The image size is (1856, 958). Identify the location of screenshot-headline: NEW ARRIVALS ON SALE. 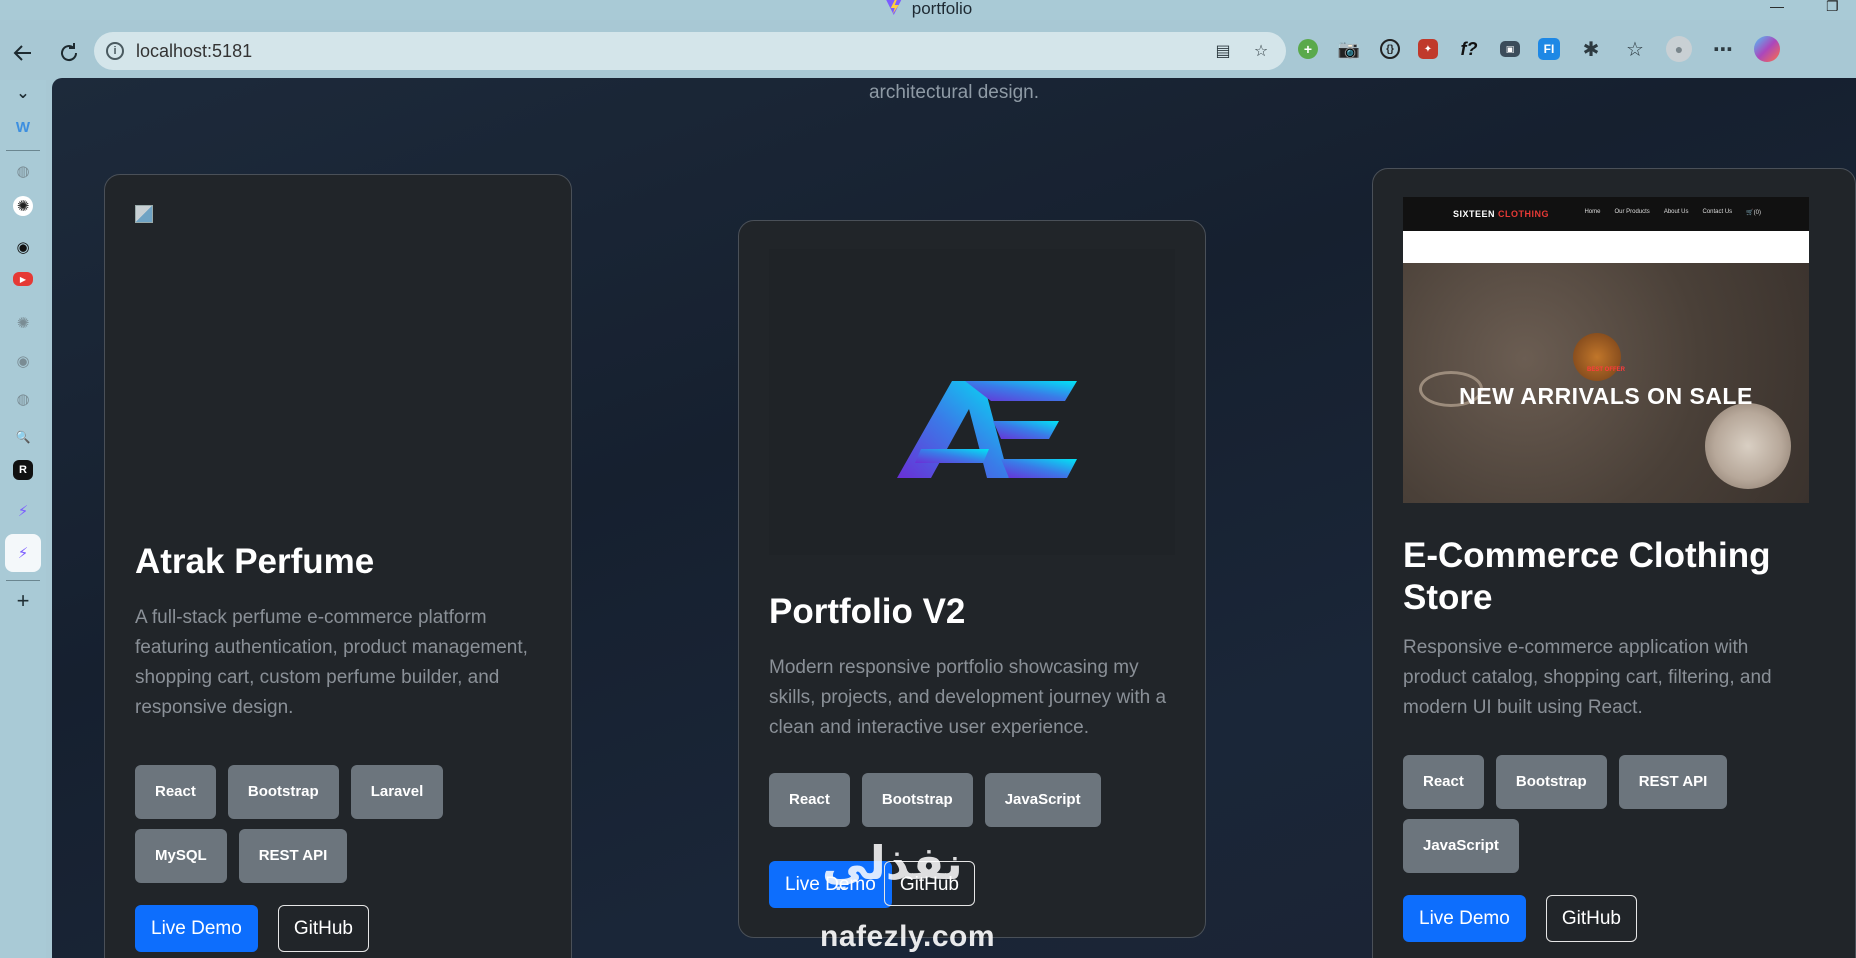
(1606, 396).